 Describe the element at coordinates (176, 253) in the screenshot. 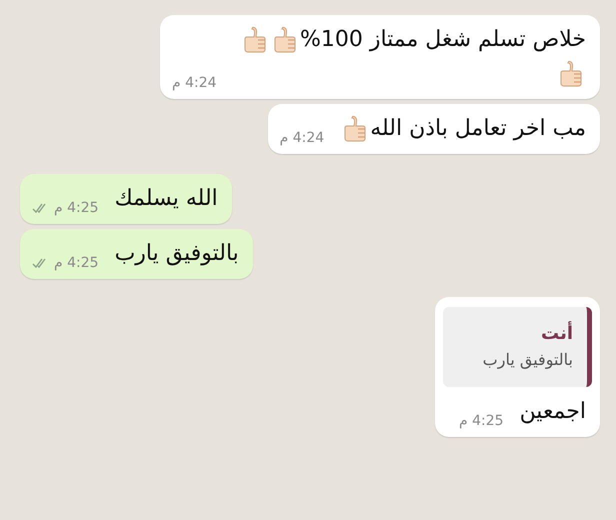

I see `message-text: بالتوفيق يارب` at that location.